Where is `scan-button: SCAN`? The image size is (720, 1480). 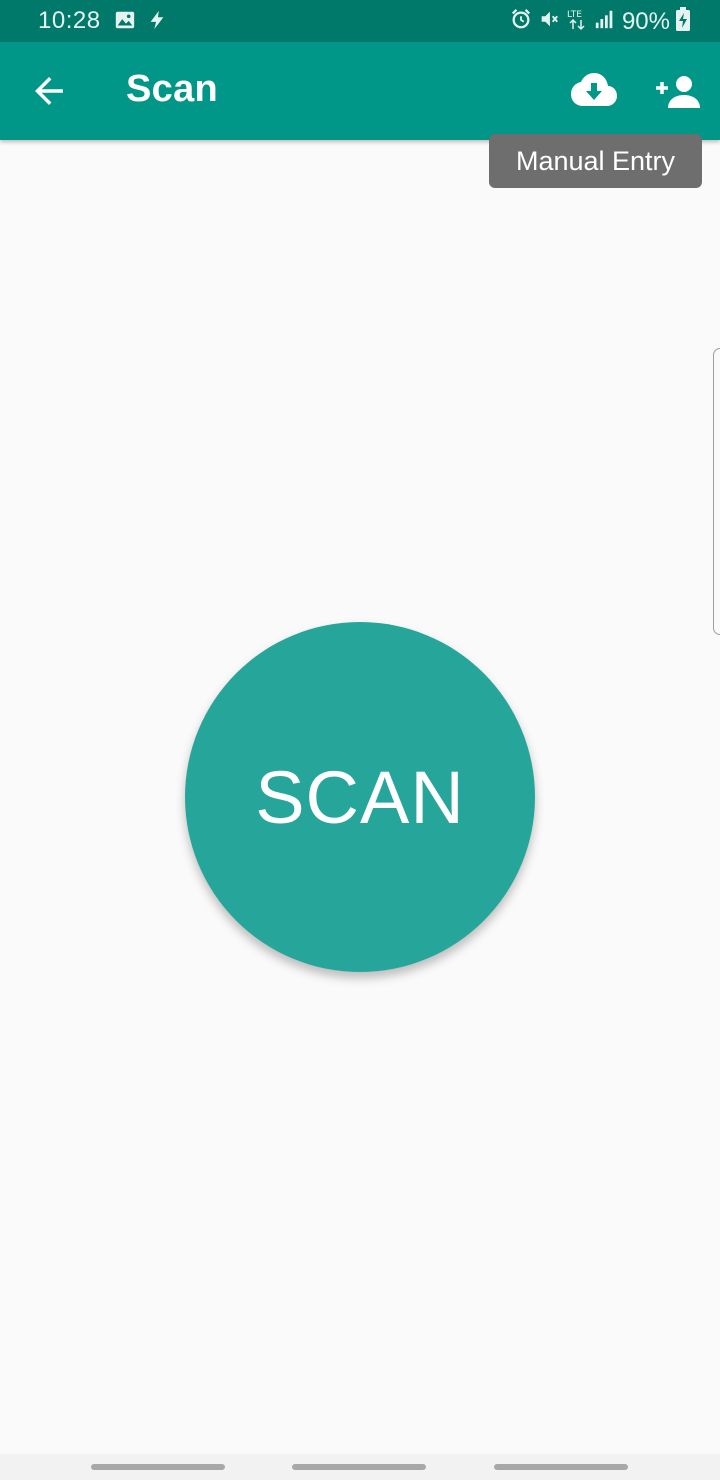
scan-button: SCAN is located at coordinates (360, 797).